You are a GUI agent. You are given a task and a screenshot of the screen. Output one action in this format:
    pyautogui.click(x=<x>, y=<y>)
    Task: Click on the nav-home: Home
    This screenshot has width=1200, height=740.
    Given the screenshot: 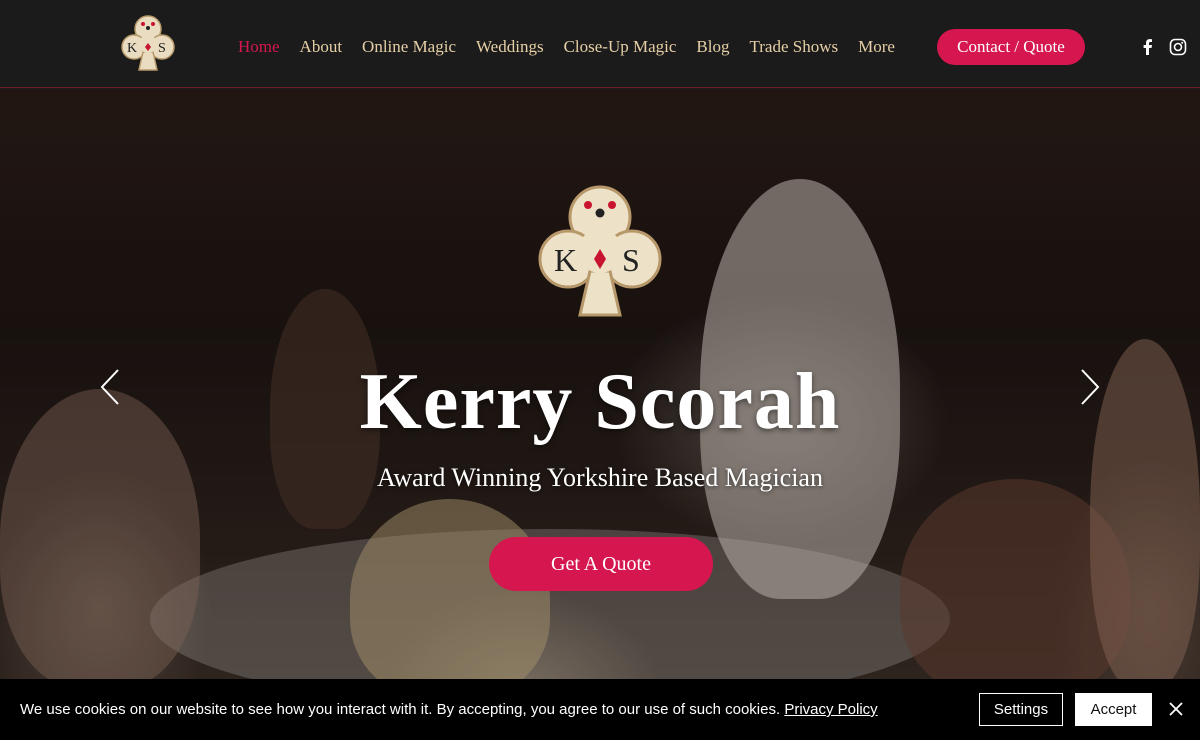 What is the action you would take?
    pyautogui.click(x=259, y=47)
    